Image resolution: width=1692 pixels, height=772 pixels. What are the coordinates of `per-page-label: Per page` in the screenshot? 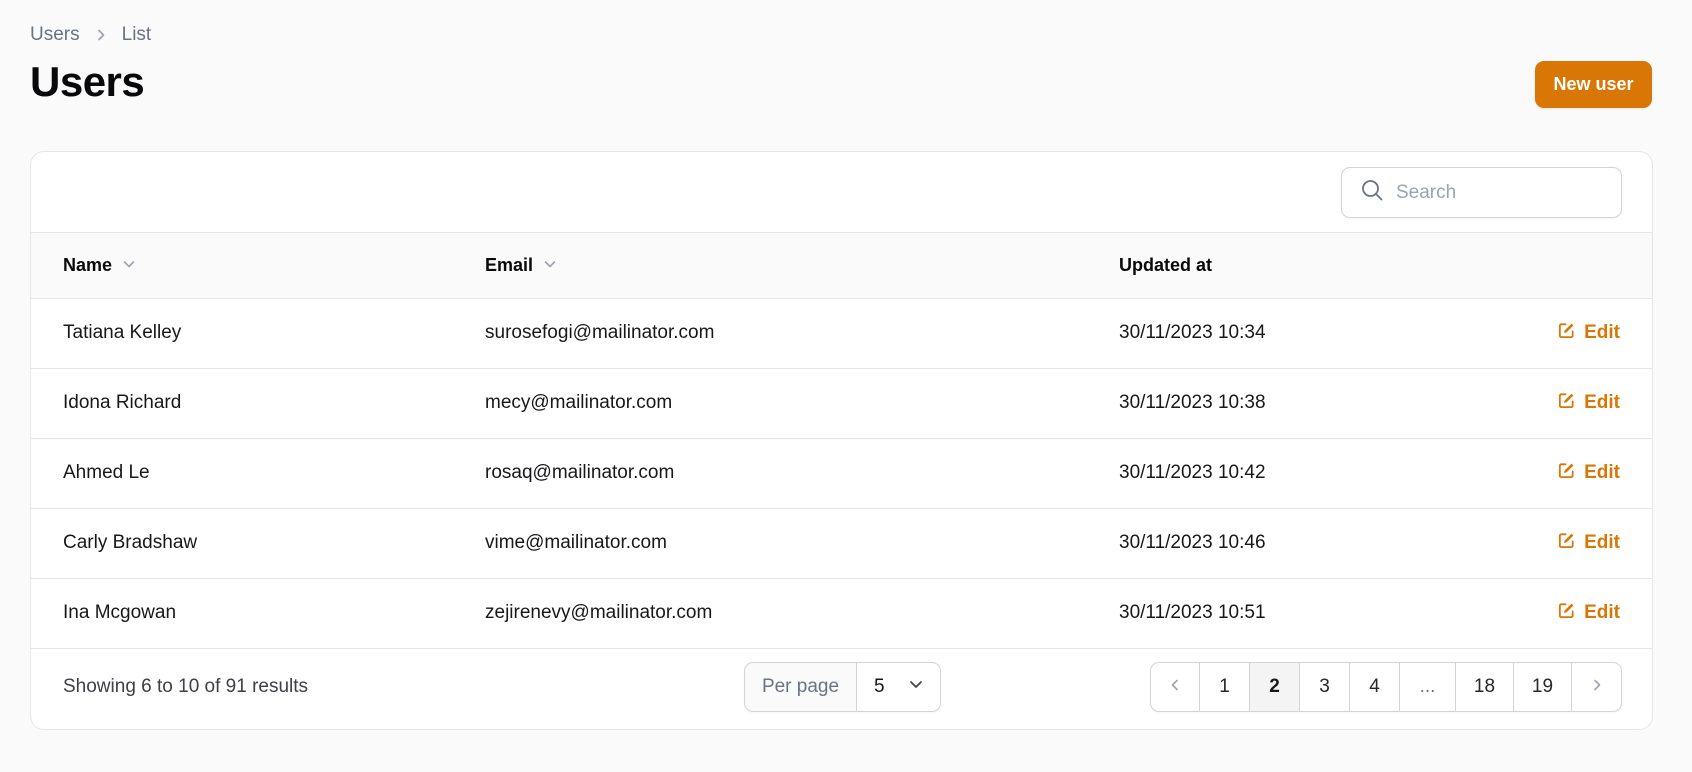 It's located at (801, 686).